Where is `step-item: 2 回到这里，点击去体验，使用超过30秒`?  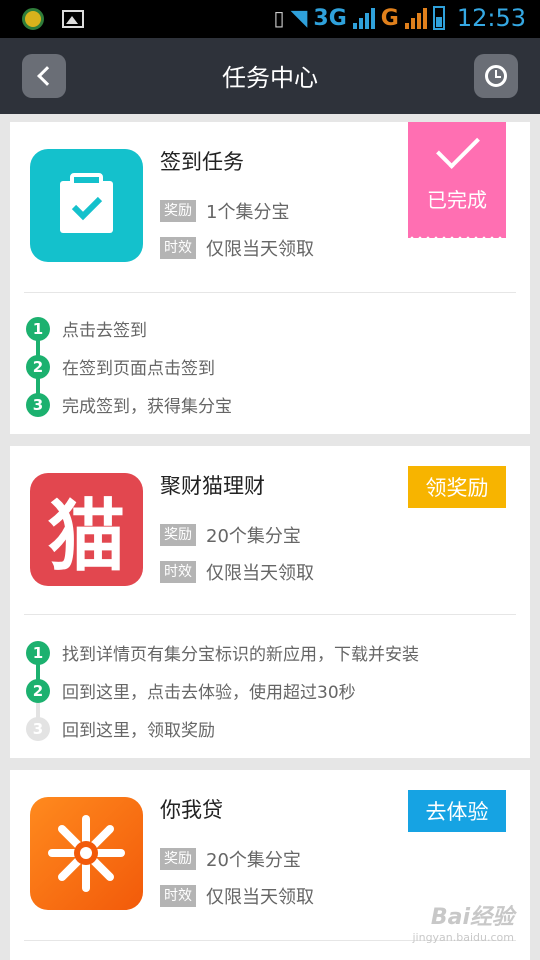 step-item: 2 回到这里，点击去体验，使用超过30秒 is located at coordinates (191, 690).